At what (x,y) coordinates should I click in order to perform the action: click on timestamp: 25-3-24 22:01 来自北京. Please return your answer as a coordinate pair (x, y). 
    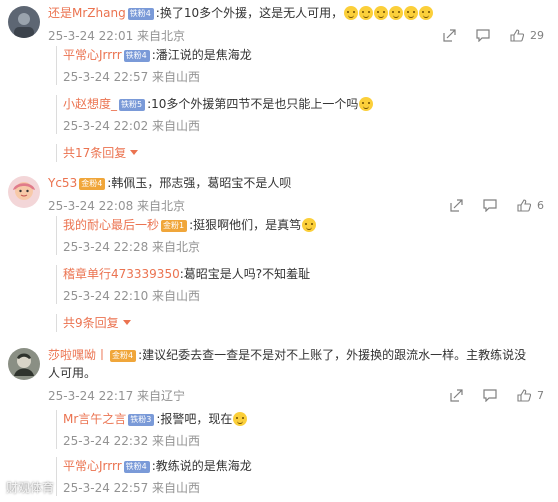
    Looking at the image, I should click on (117, 36).